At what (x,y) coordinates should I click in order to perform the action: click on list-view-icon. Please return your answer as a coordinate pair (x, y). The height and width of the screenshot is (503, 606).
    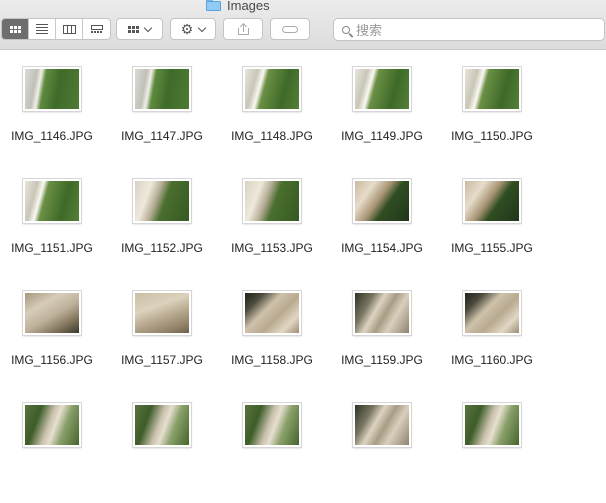
    Looking at the image, I should click on (42, 29).